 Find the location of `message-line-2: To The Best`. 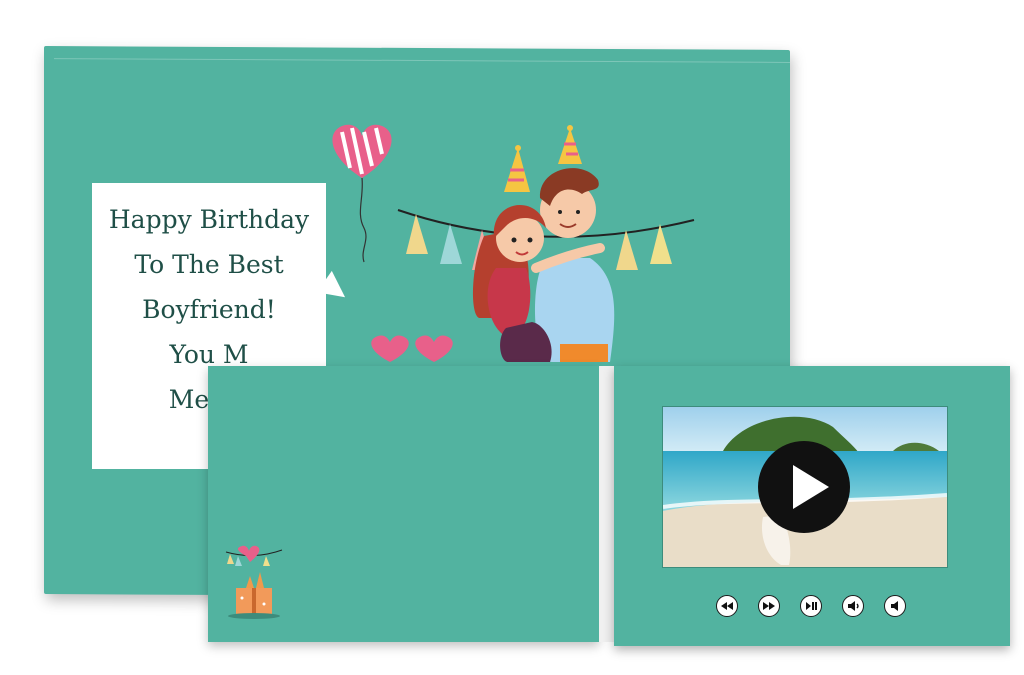

message-line-2: To The Best is located at coordinates (209, 264).